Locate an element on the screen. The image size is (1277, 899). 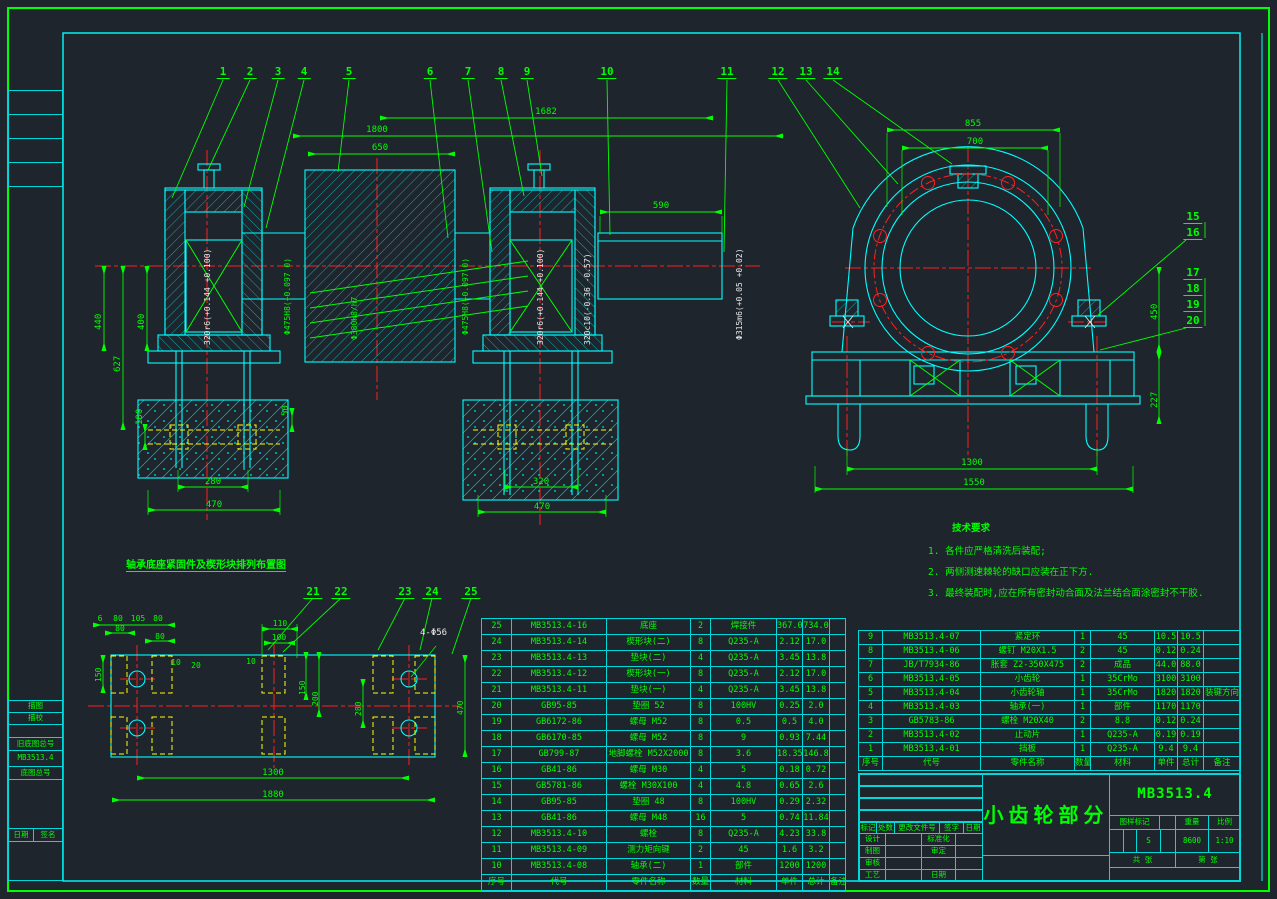
balloon-1: 1 is located at coordinates (223, 72).